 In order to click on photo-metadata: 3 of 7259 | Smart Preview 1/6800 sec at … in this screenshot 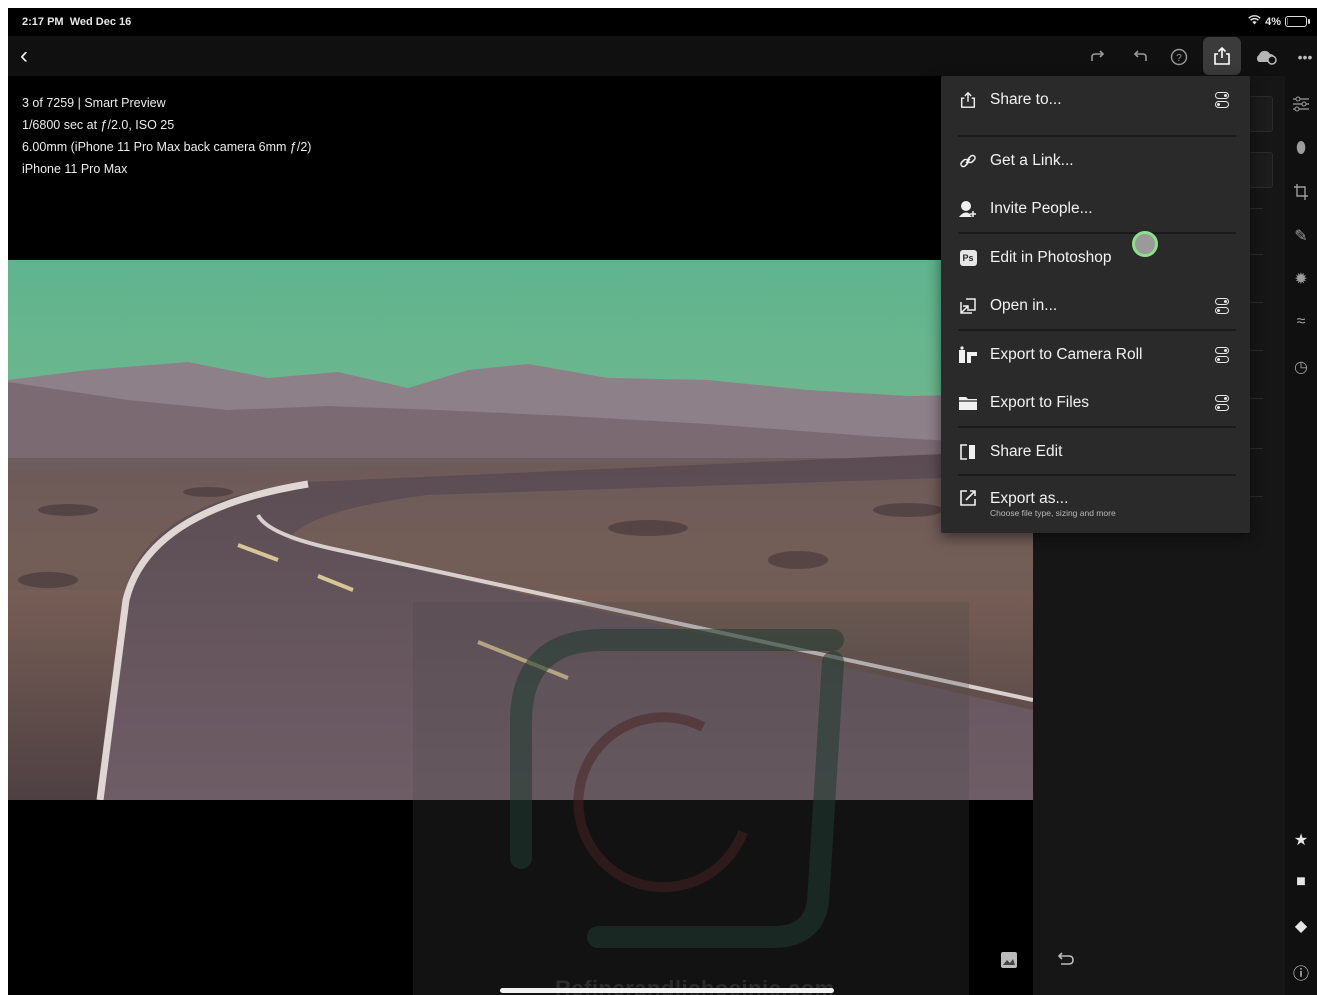, I will do `click(166, 136)`.